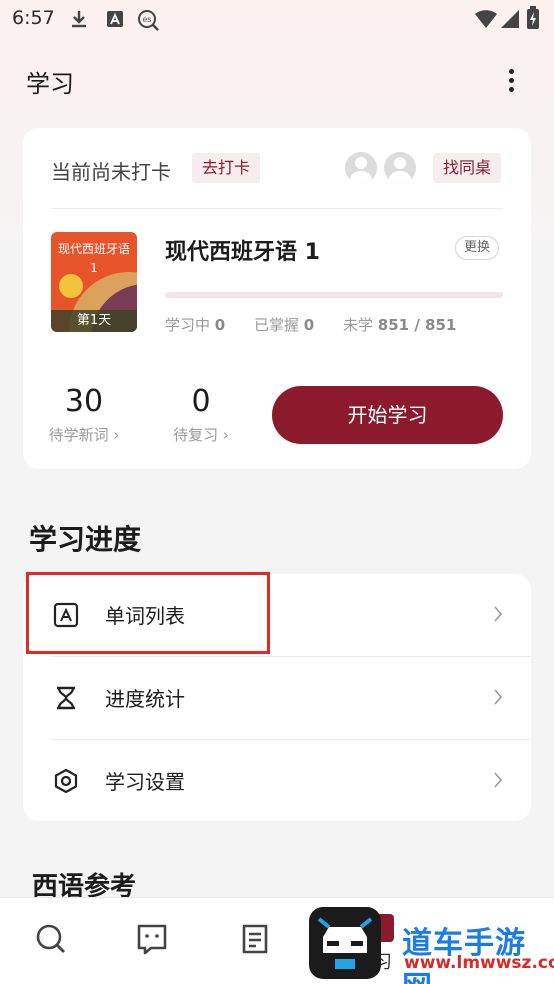 The height and width of the screenshot is (984, 554). Describe the element at coordinates (511, 71) in the screenshot. I see `more-vertical-icon` at that location.